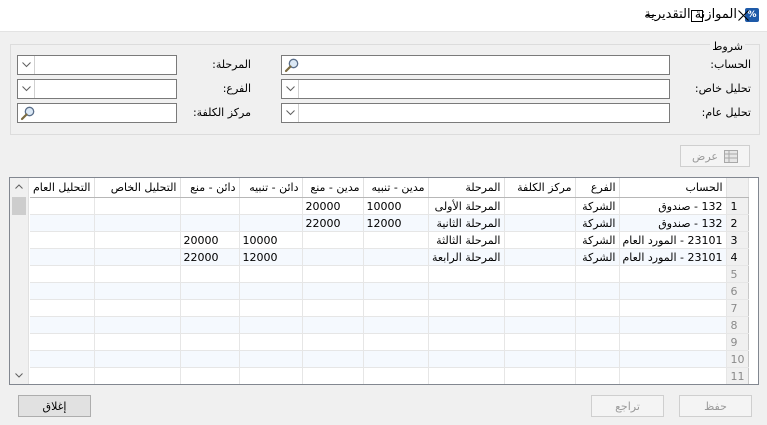 This screenshot has width=767, height=425. What do you see at coordinates (597, 188) in the screenshot?
I see `column-header: الفرع` at bounding box center [597, 188].